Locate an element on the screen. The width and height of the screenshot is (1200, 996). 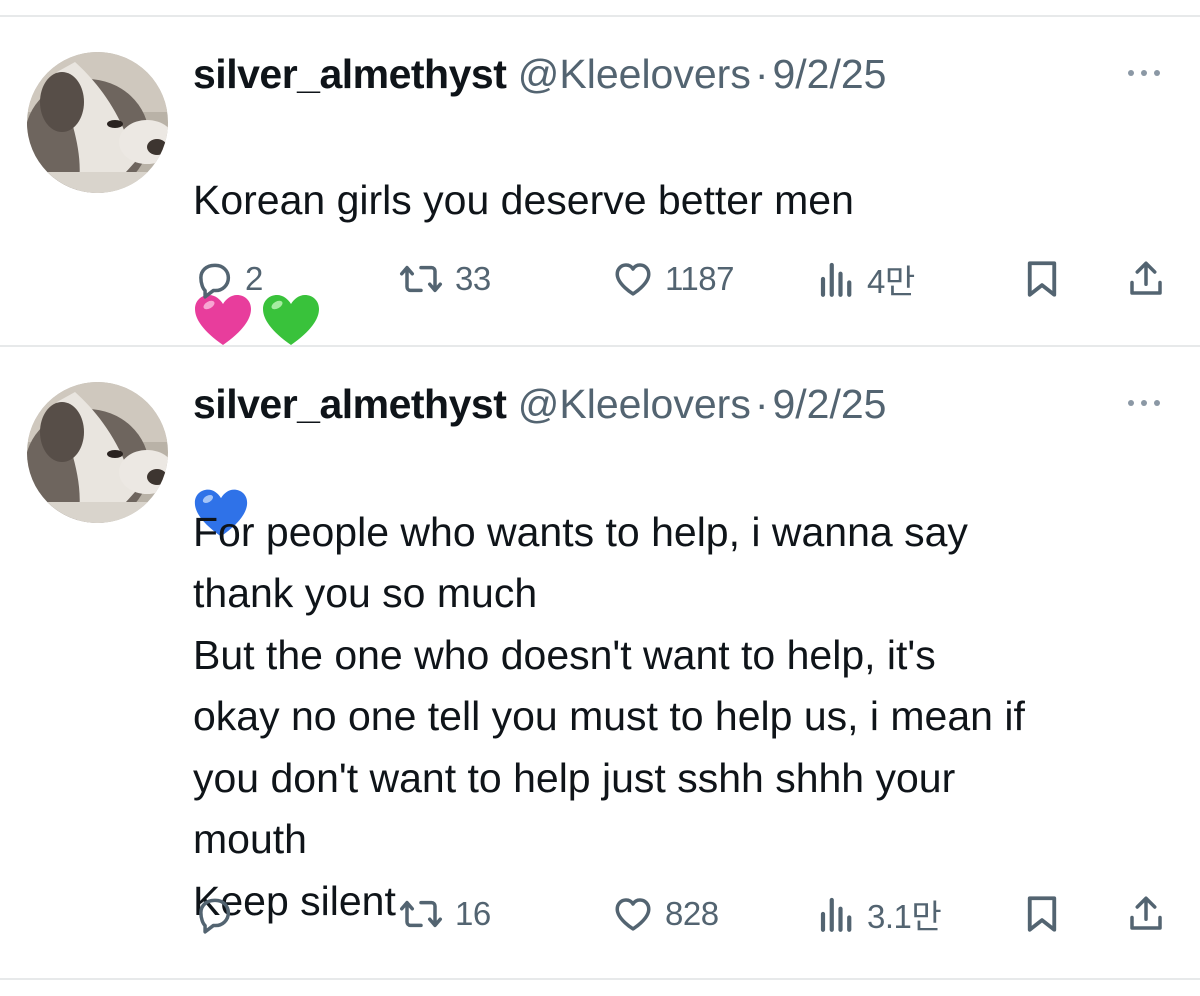
repost-button: 16 is located at coordinates (444, 914).